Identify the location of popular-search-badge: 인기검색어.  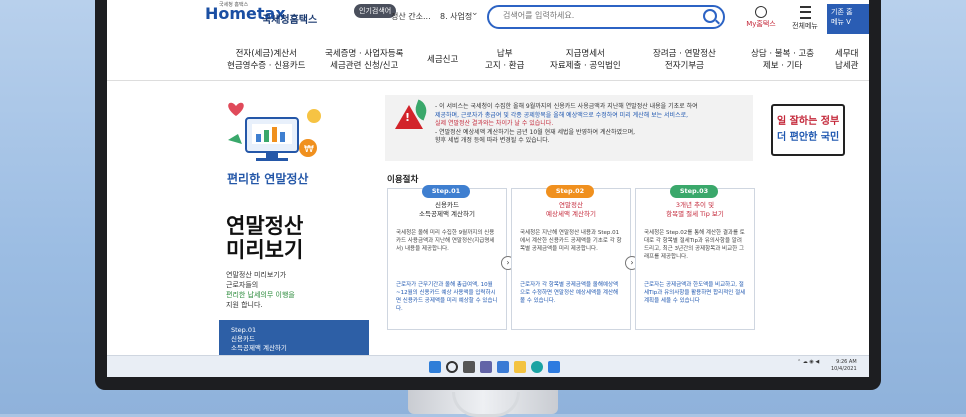
(375, 11).